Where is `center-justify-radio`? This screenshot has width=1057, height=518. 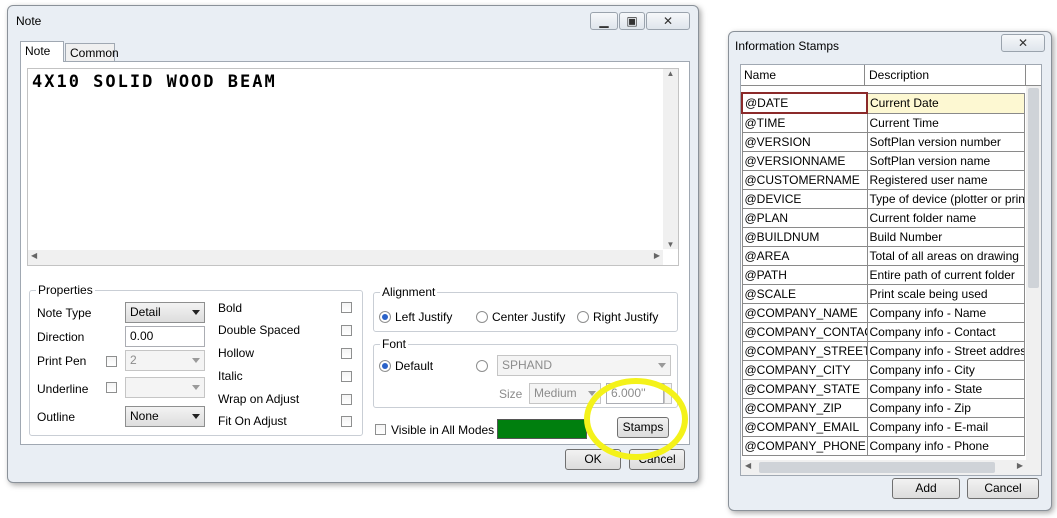
center-justify-radio is located at coordinates (482, 317).